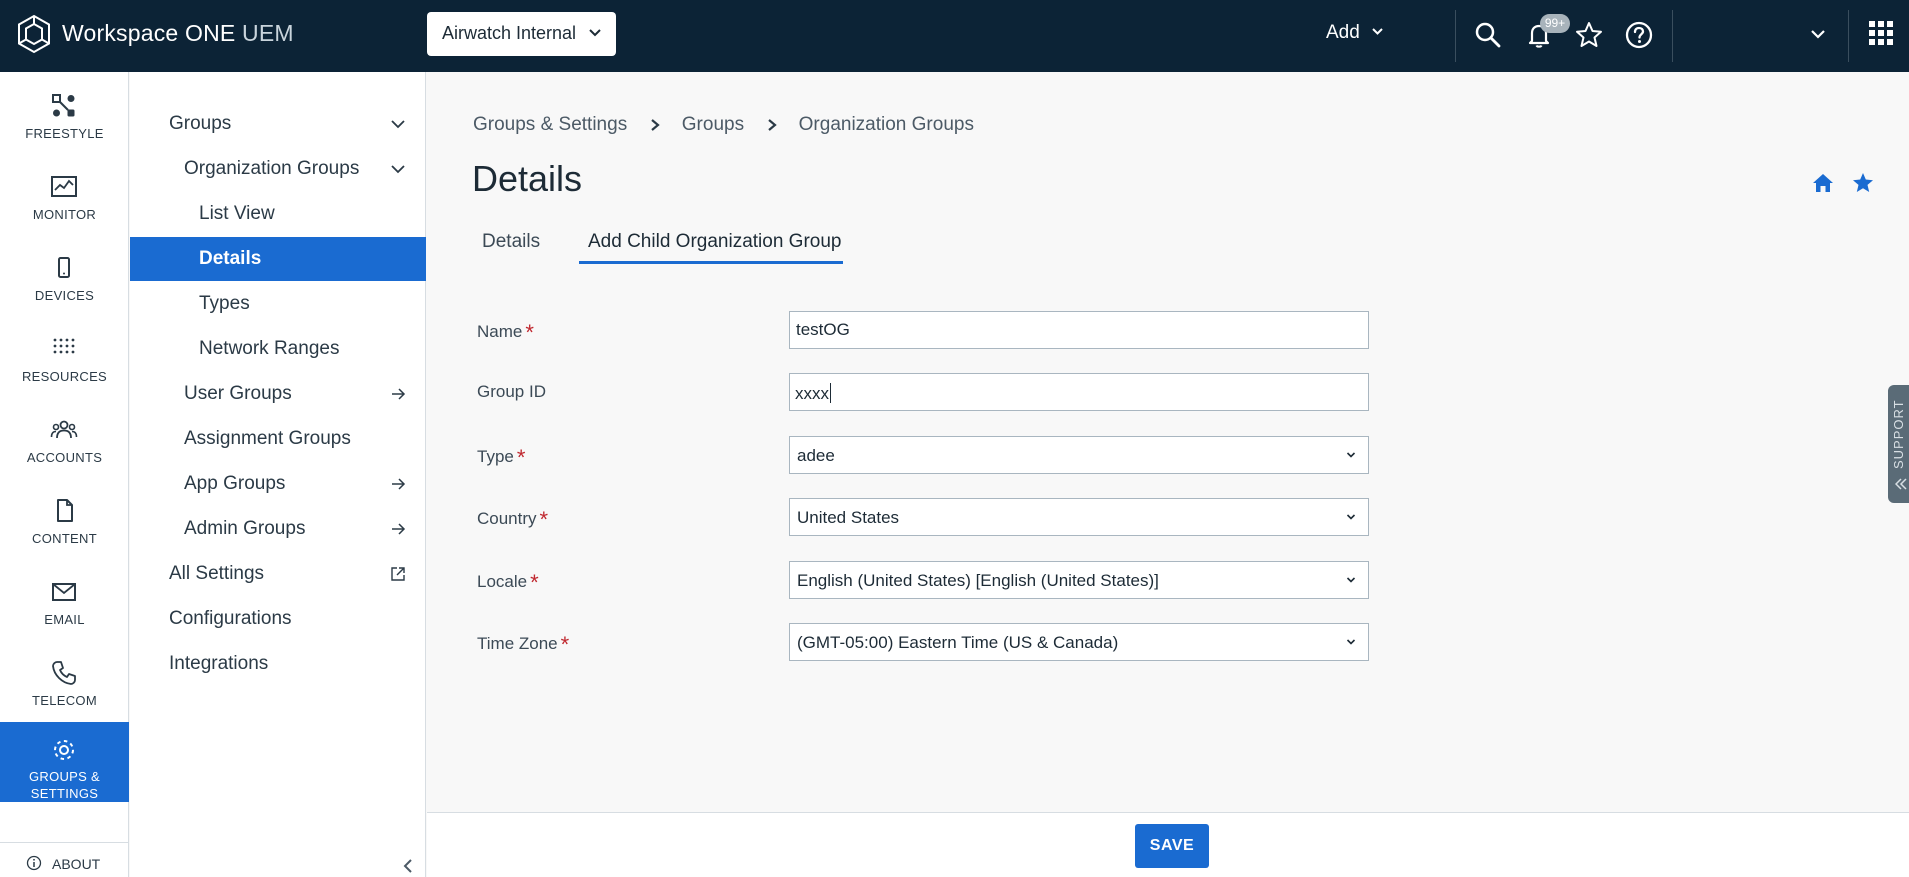 The height and width of the screenshot is (877, 1909). I want to click on breadcrumb-groups-settings: Groups & Settings, so click(550, 125).